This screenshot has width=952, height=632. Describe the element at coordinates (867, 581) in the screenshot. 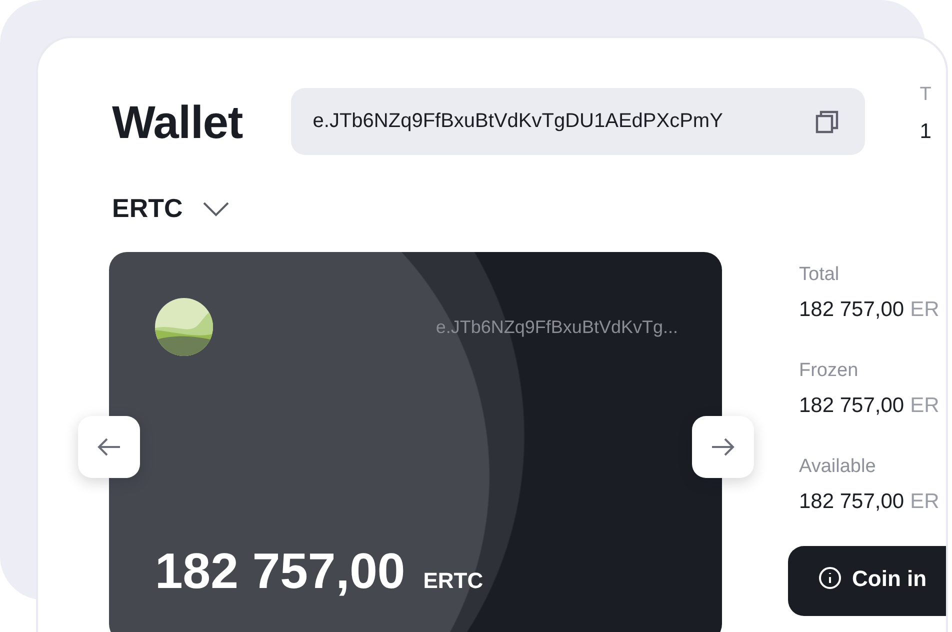

I see `coin-info-button: Coin in` at that location.